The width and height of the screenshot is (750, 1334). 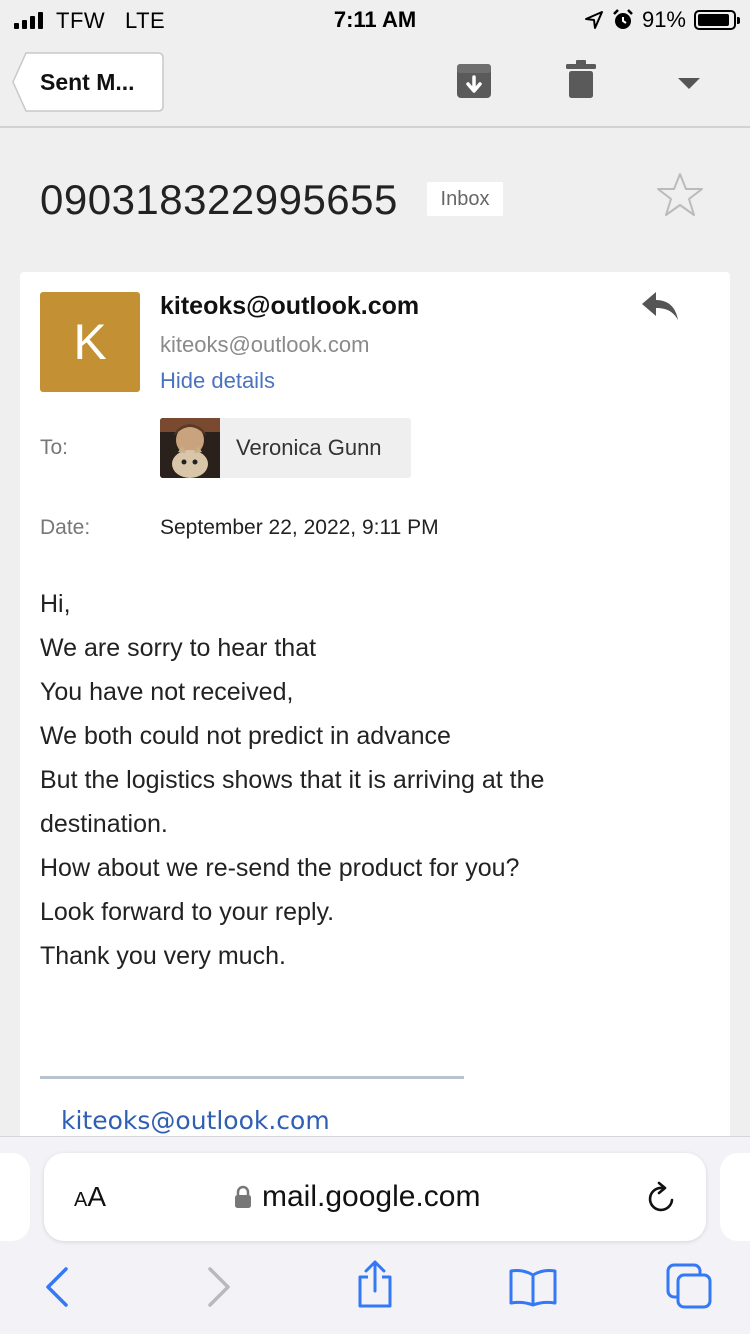 What do you see at coordinates (252, 1077) in the screenshot?
I see `signature-divider` at bounding box center [252, 1077].